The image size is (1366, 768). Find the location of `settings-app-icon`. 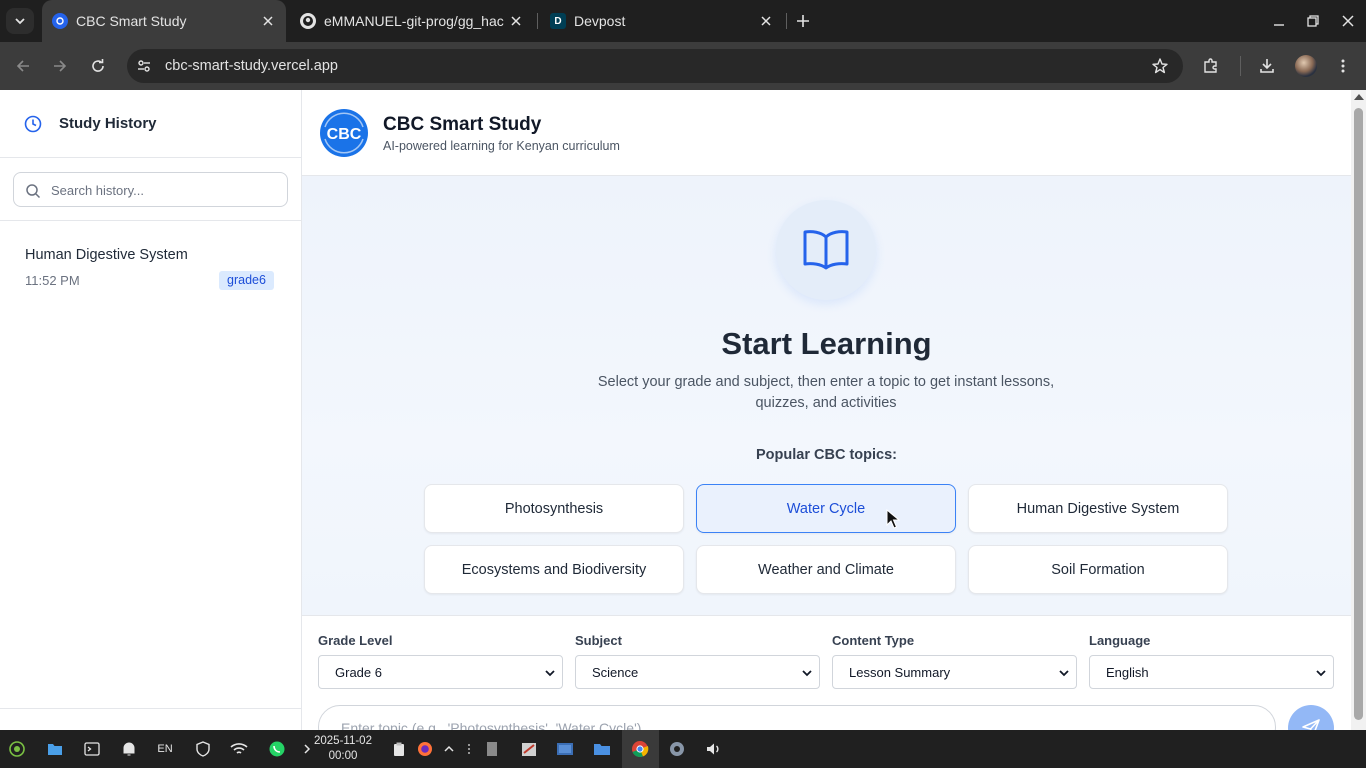

settings-app-icon is located at coordinates (677, 749).